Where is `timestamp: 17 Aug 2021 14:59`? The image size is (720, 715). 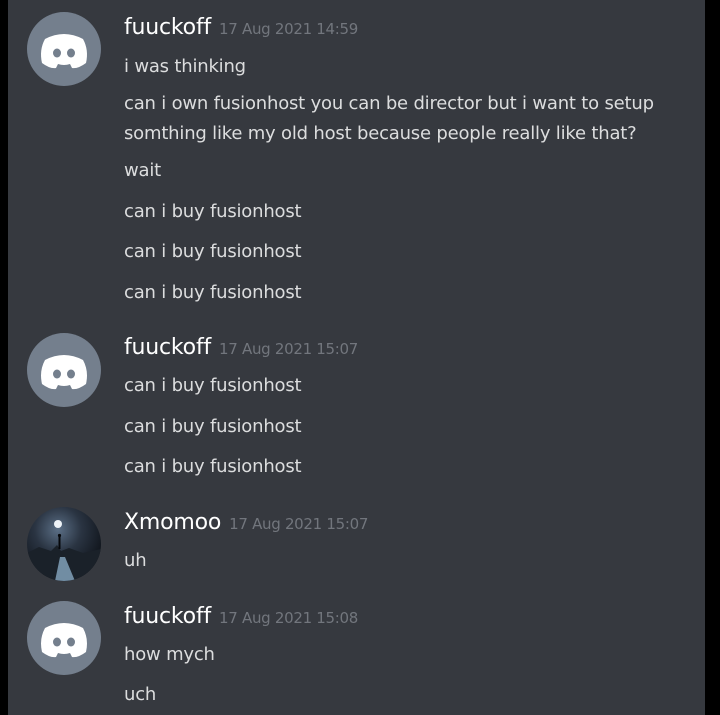
timestamp: 17 Aug 2021 14:59 is located at coordinates (288, 29).